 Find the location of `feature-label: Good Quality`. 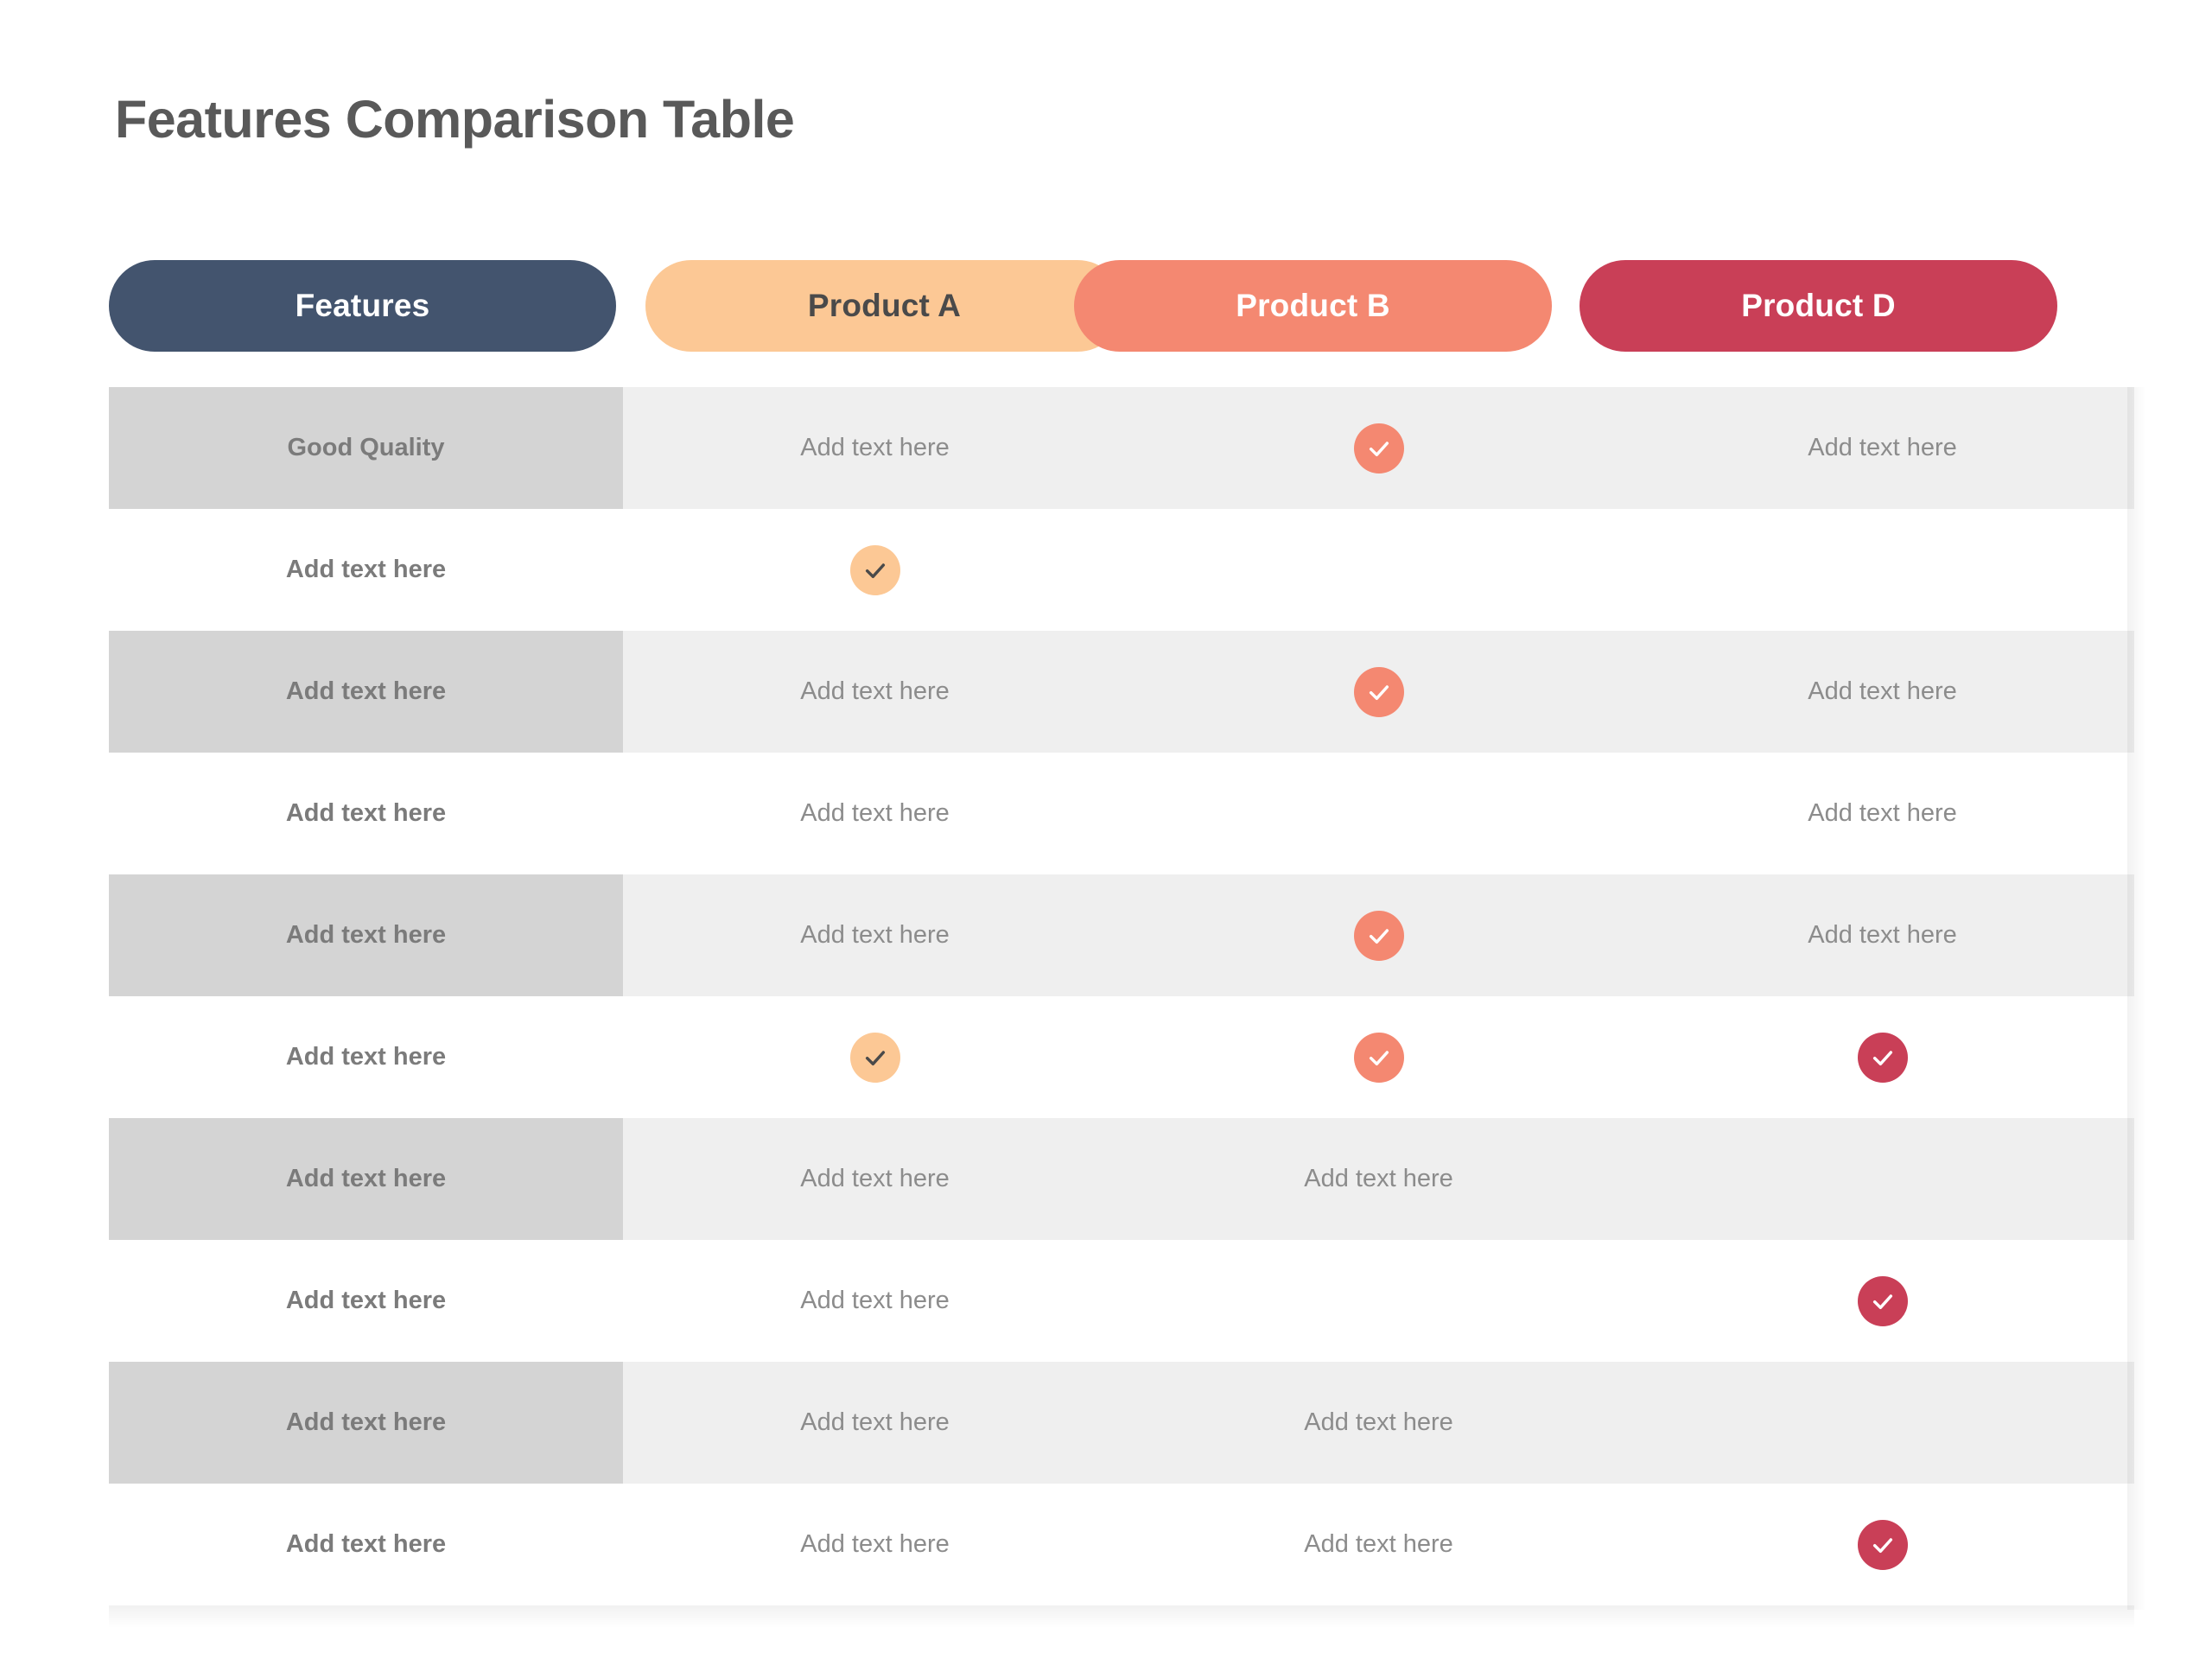

feature-label: Good Quality is located at coordinates (366, 448).